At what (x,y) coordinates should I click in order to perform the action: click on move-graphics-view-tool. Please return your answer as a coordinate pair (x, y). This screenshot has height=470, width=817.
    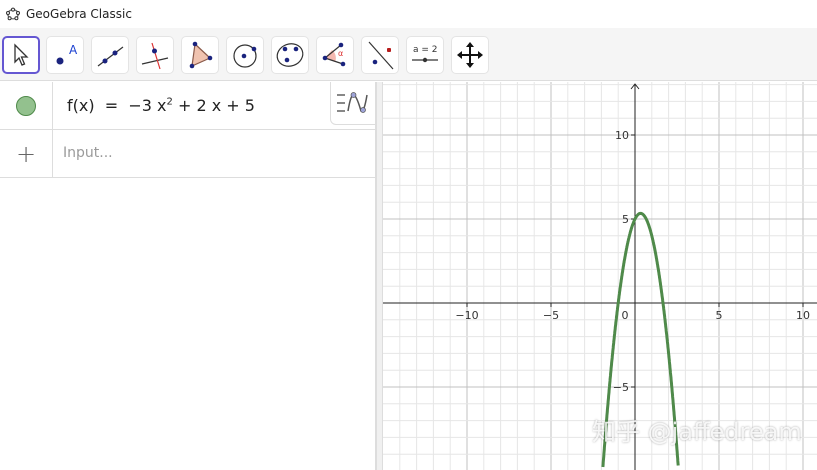
    Looking at the image, I should click on (470, 55).